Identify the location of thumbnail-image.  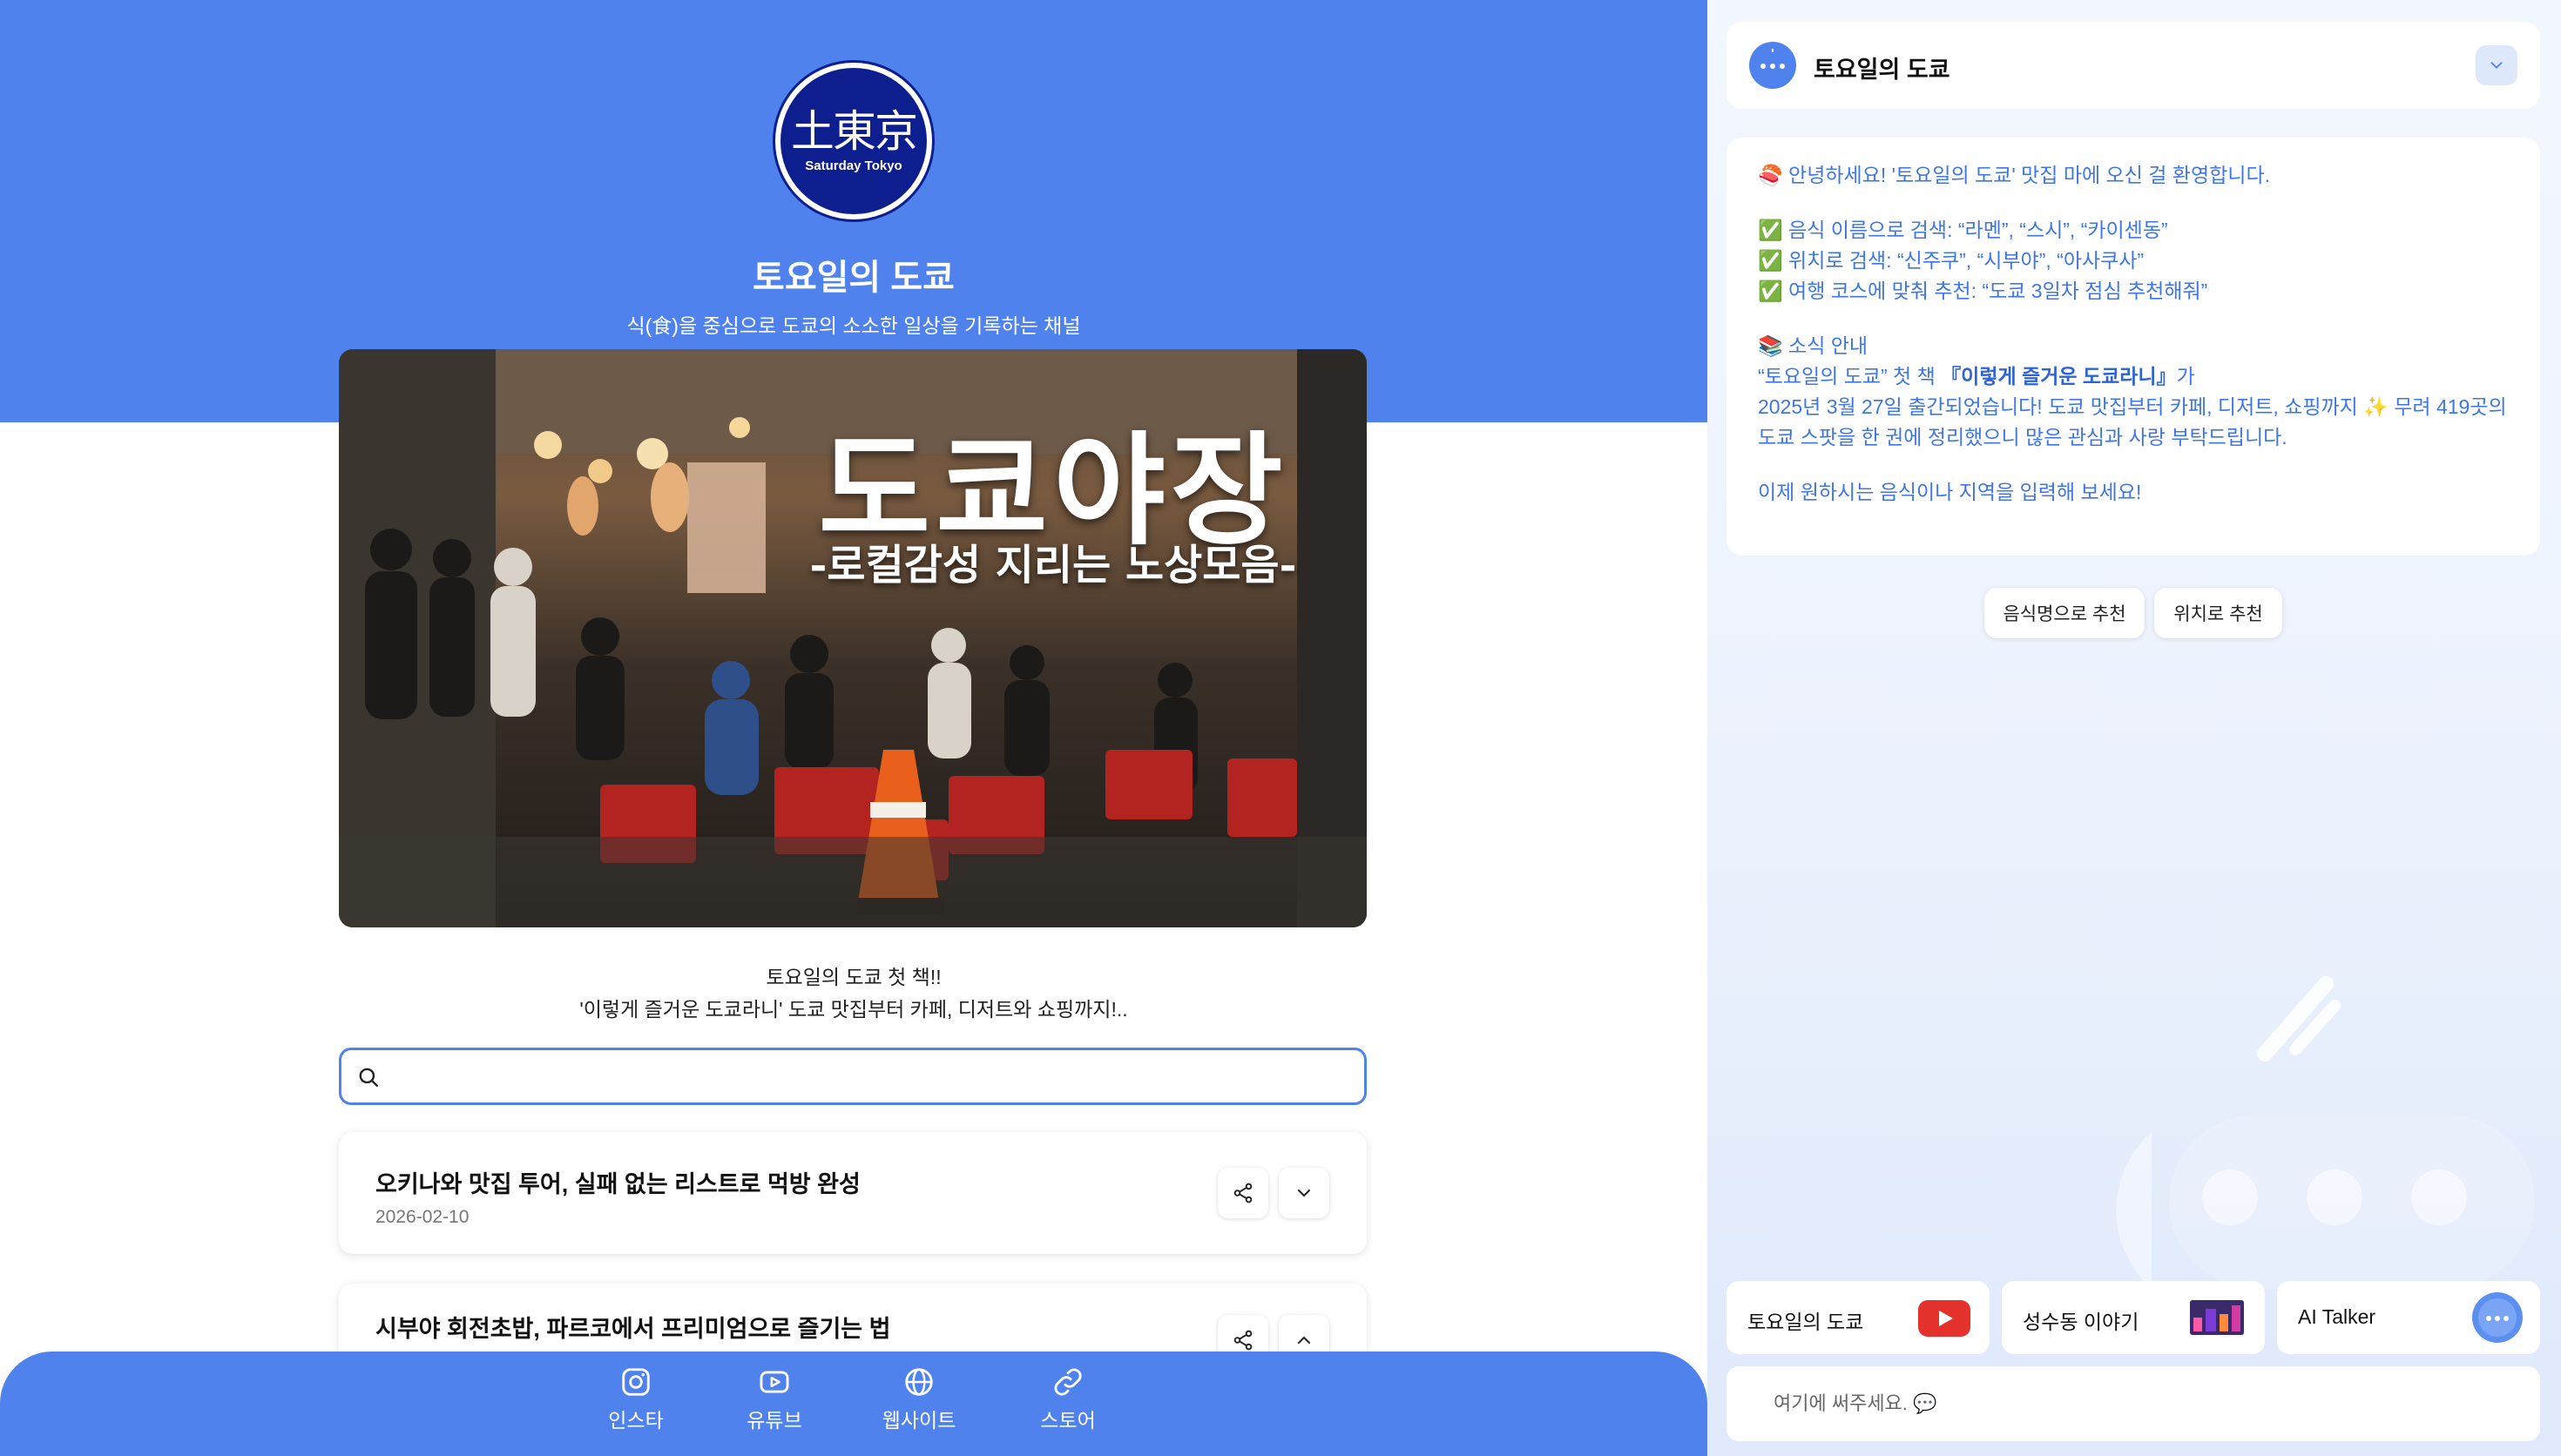
(2217, 1317).